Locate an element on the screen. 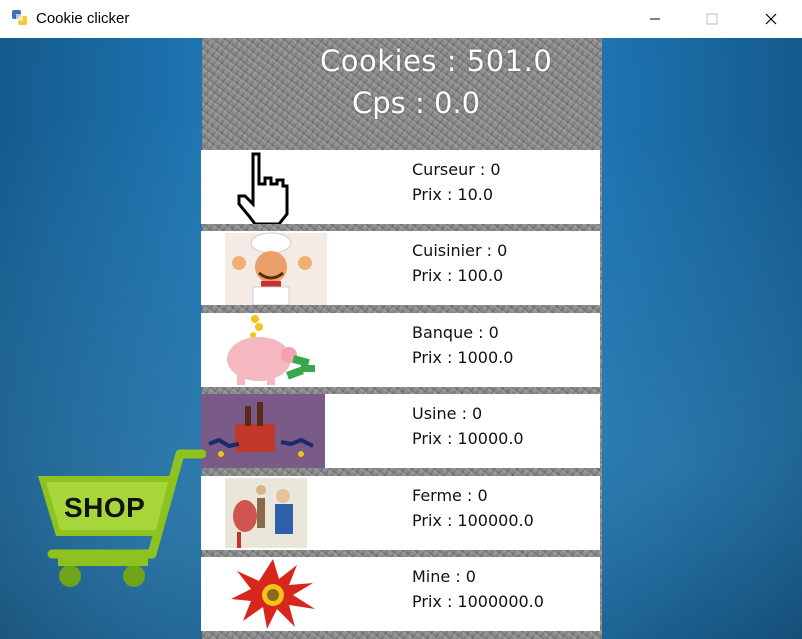  title-bar: Cookie clicker is located at coordinates (401, 19).